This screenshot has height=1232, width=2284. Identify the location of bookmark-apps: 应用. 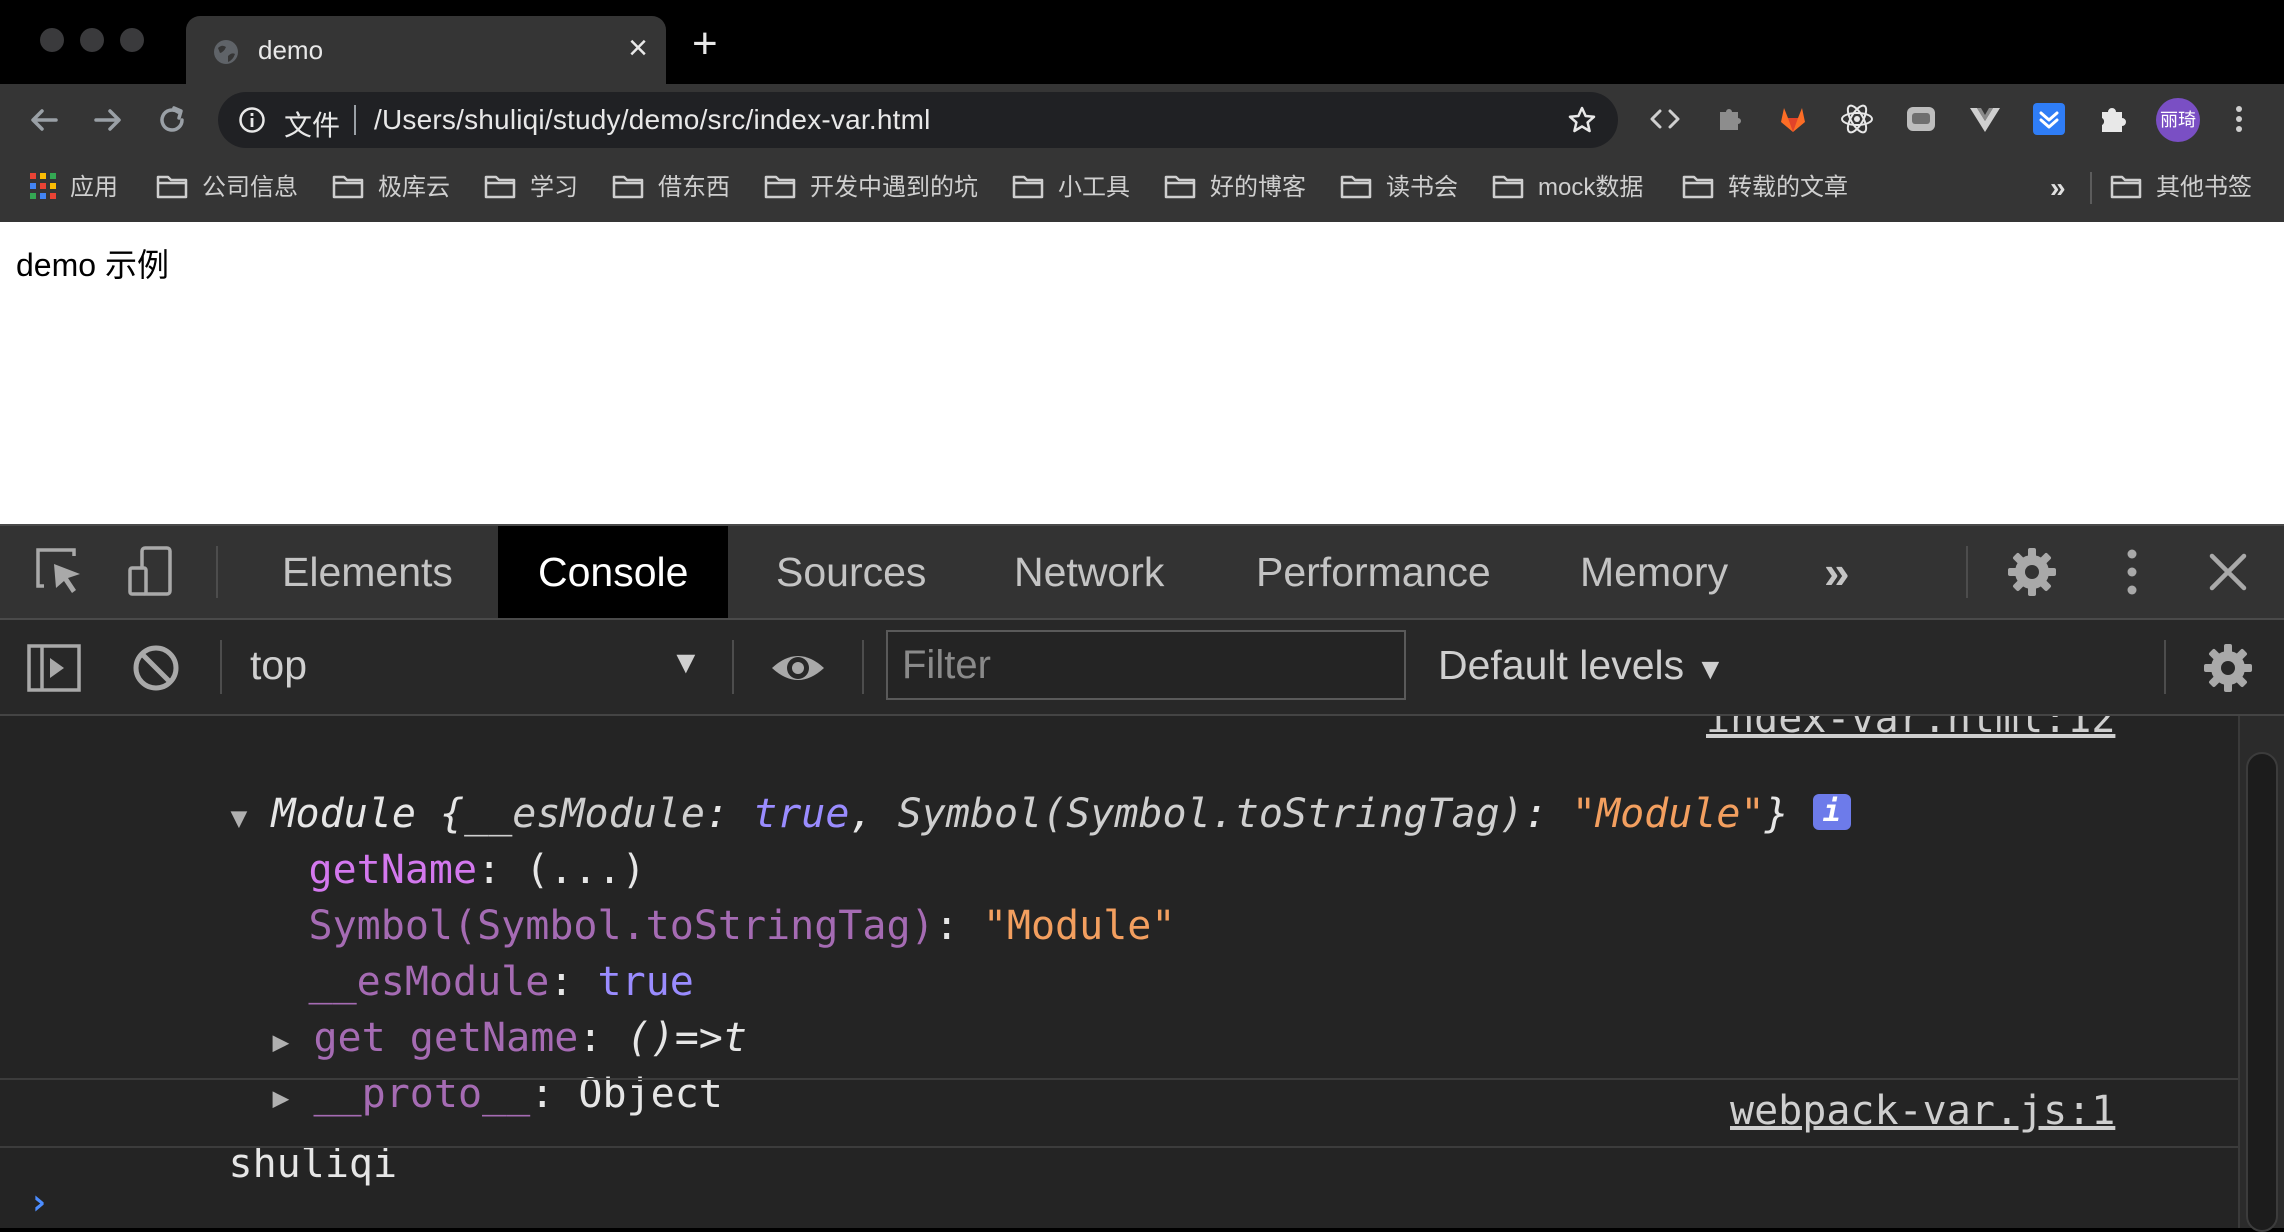
(74, 188).